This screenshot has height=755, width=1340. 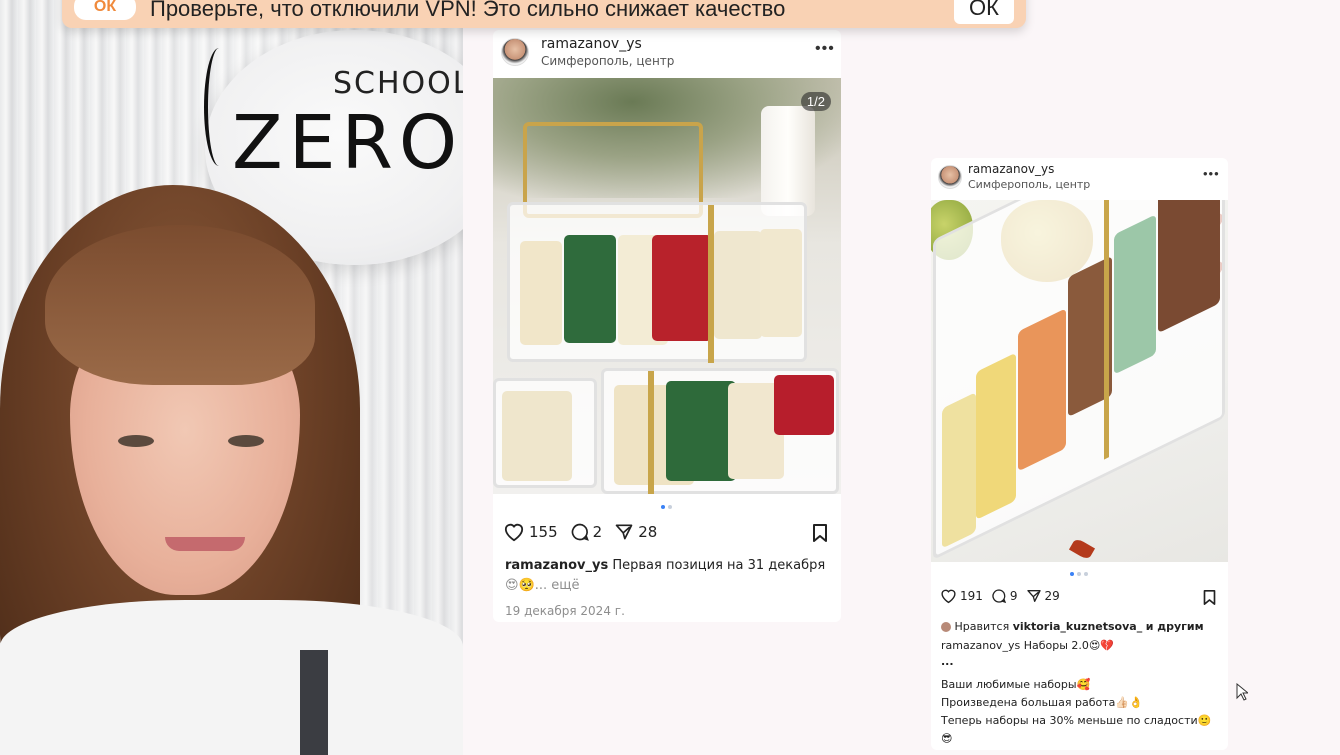 What do you see at coordinates (347, 143) in the screenshot?
I see `logo-zero-text: ZERO` at bounding box center [347, 143].